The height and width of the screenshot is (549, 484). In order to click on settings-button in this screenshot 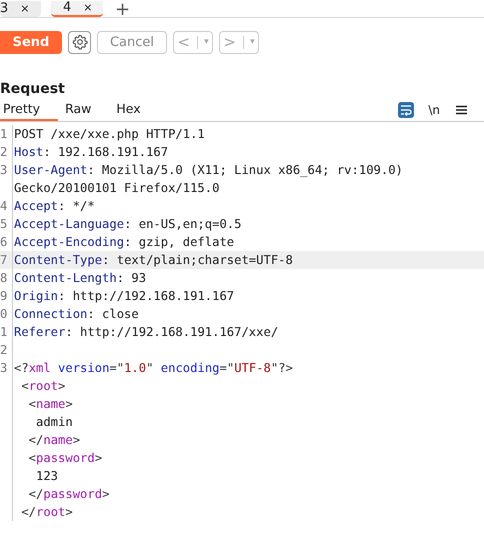, I will do `click(79, 42)`.